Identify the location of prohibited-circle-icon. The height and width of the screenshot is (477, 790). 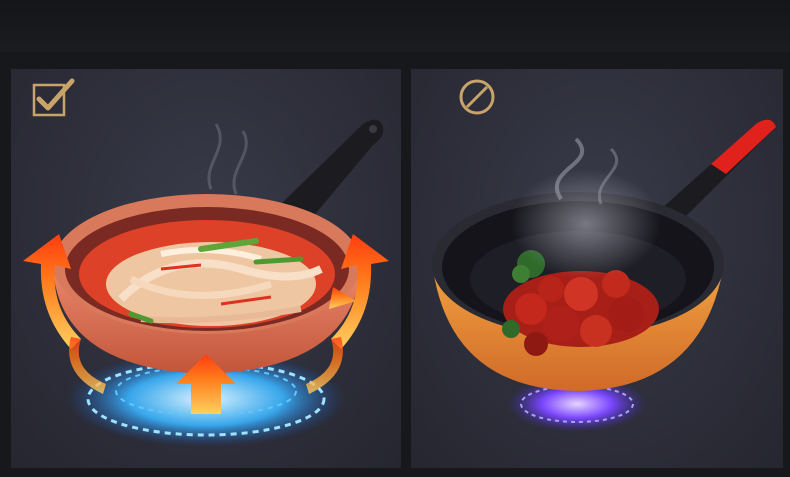
(477, 97).